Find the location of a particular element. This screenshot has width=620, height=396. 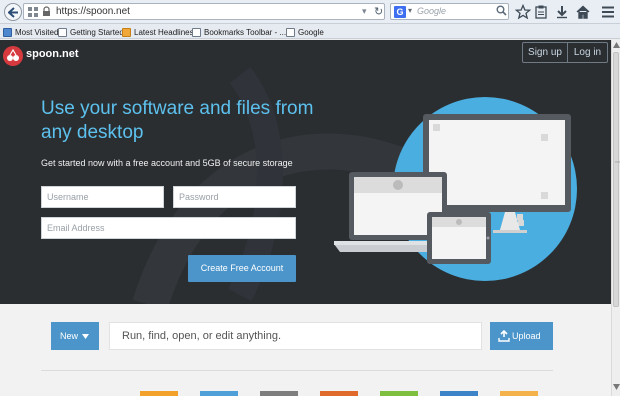

back-button is located at coordinates (13, 12).